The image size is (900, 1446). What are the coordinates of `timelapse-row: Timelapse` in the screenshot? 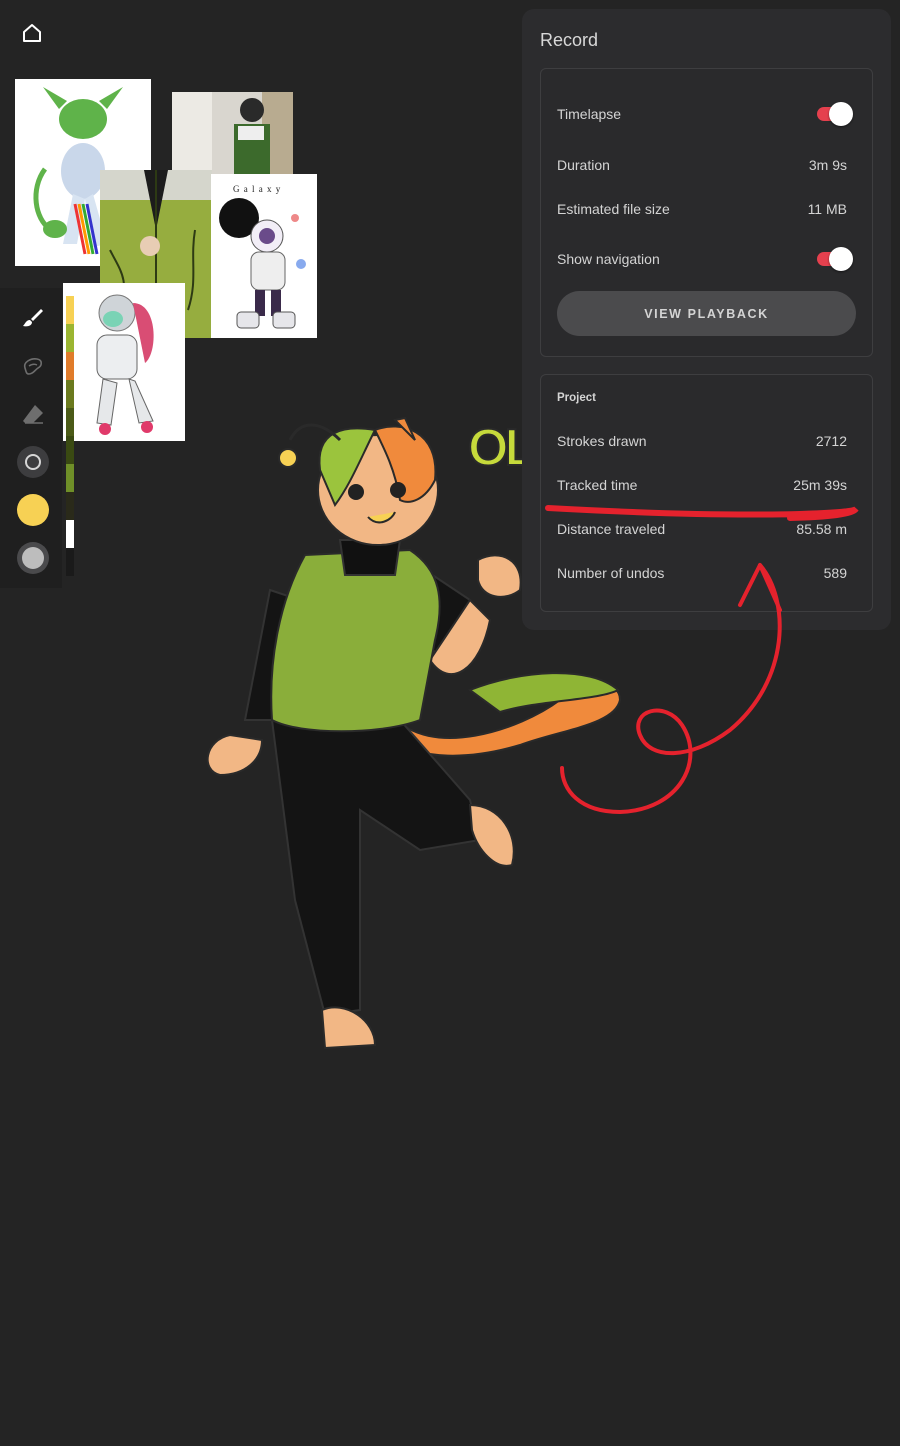 It's located at (705, 114).